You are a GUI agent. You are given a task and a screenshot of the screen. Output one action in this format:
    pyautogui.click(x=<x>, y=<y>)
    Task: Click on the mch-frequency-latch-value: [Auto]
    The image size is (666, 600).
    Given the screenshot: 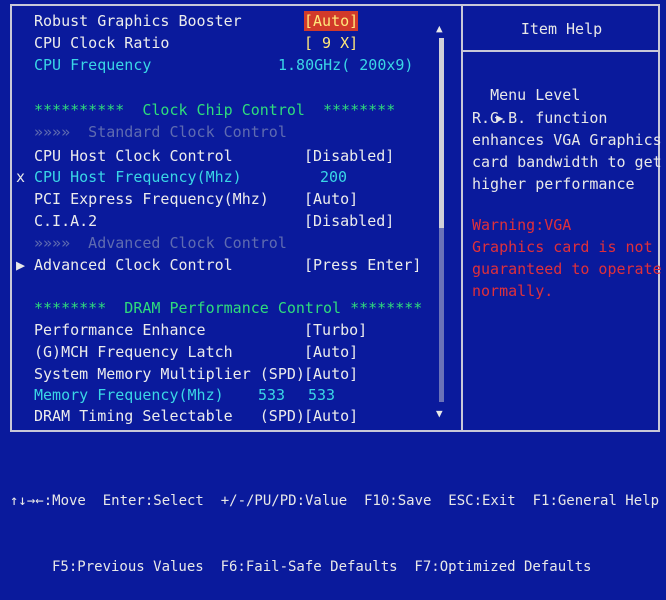 What is the action you would take?
    pyautogui.click(x=331, y=352)
    